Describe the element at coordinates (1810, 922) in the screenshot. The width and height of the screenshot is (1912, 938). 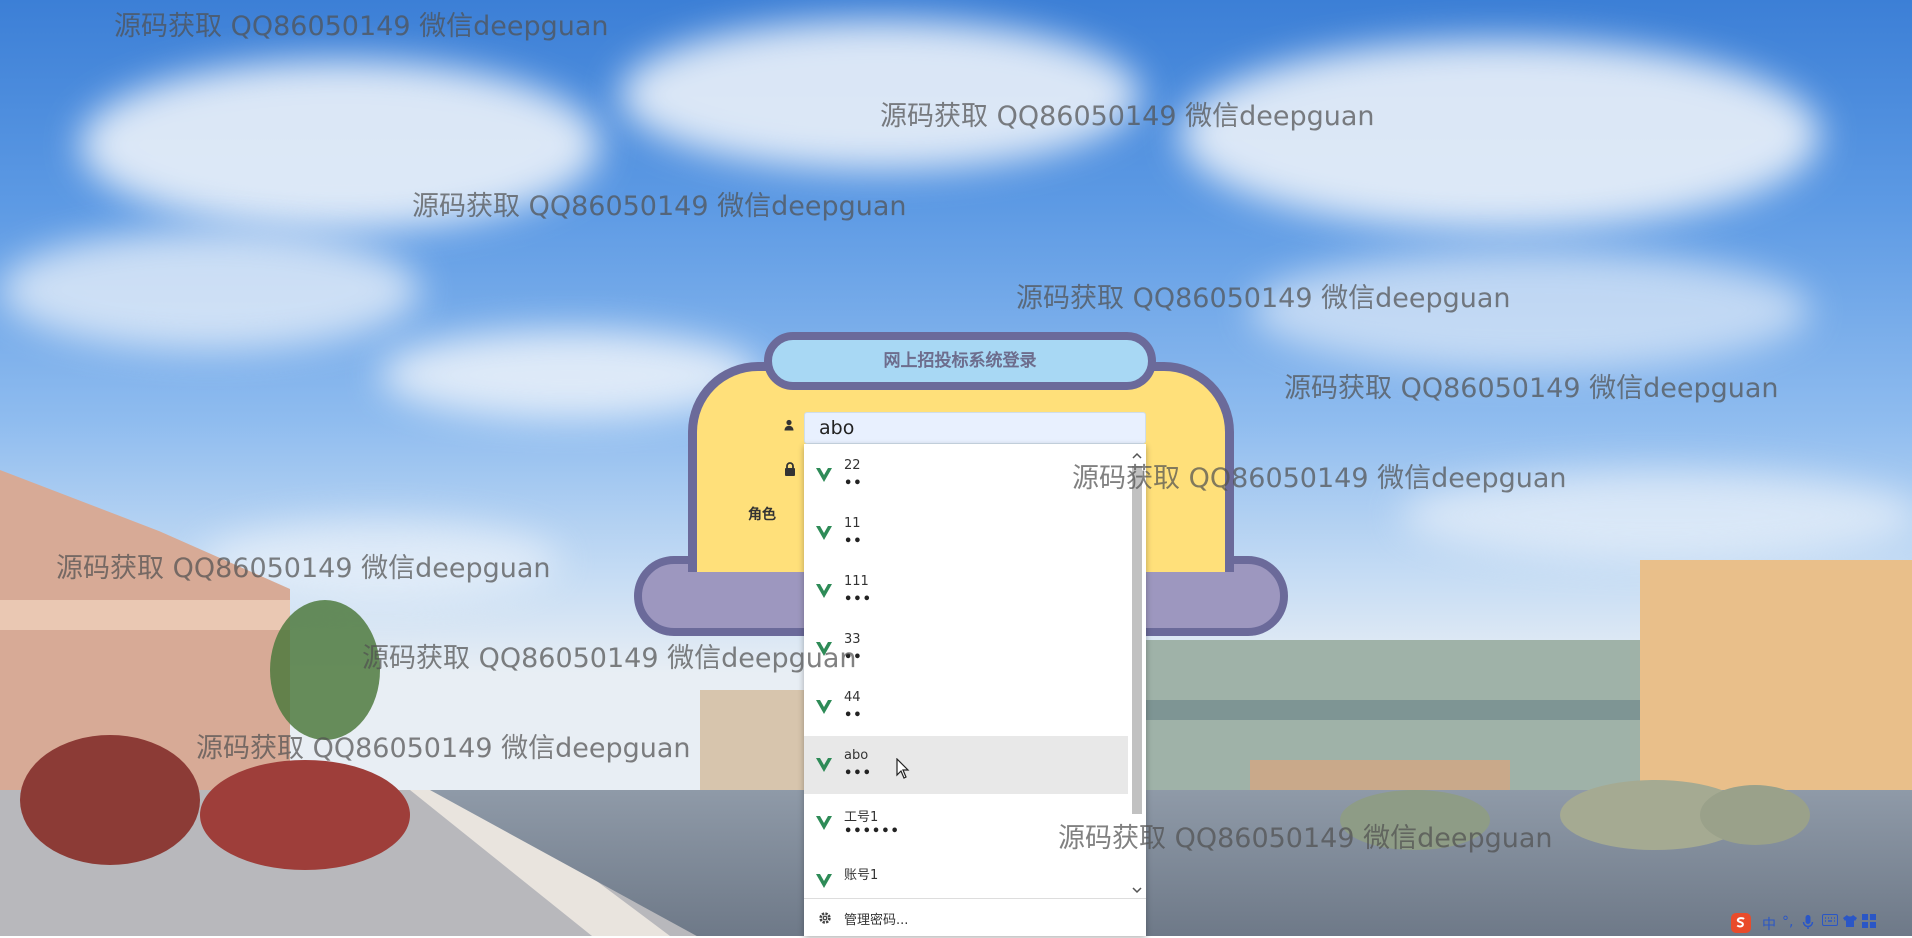
I see `microphone-icon` at that location.